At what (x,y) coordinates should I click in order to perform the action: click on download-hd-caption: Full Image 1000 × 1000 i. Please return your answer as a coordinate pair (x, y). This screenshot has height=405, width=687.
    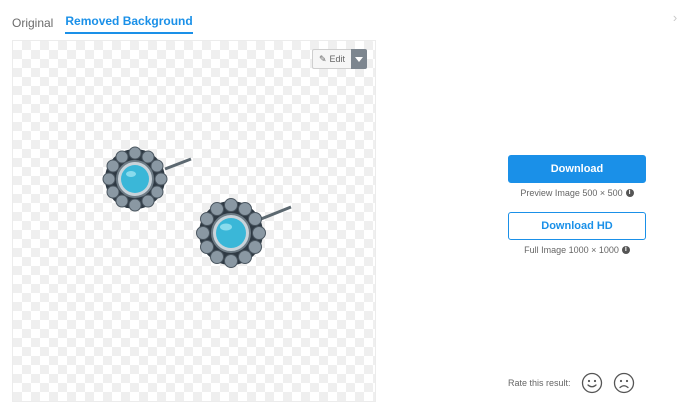
    Looking at the image, I should click on (577, 250).